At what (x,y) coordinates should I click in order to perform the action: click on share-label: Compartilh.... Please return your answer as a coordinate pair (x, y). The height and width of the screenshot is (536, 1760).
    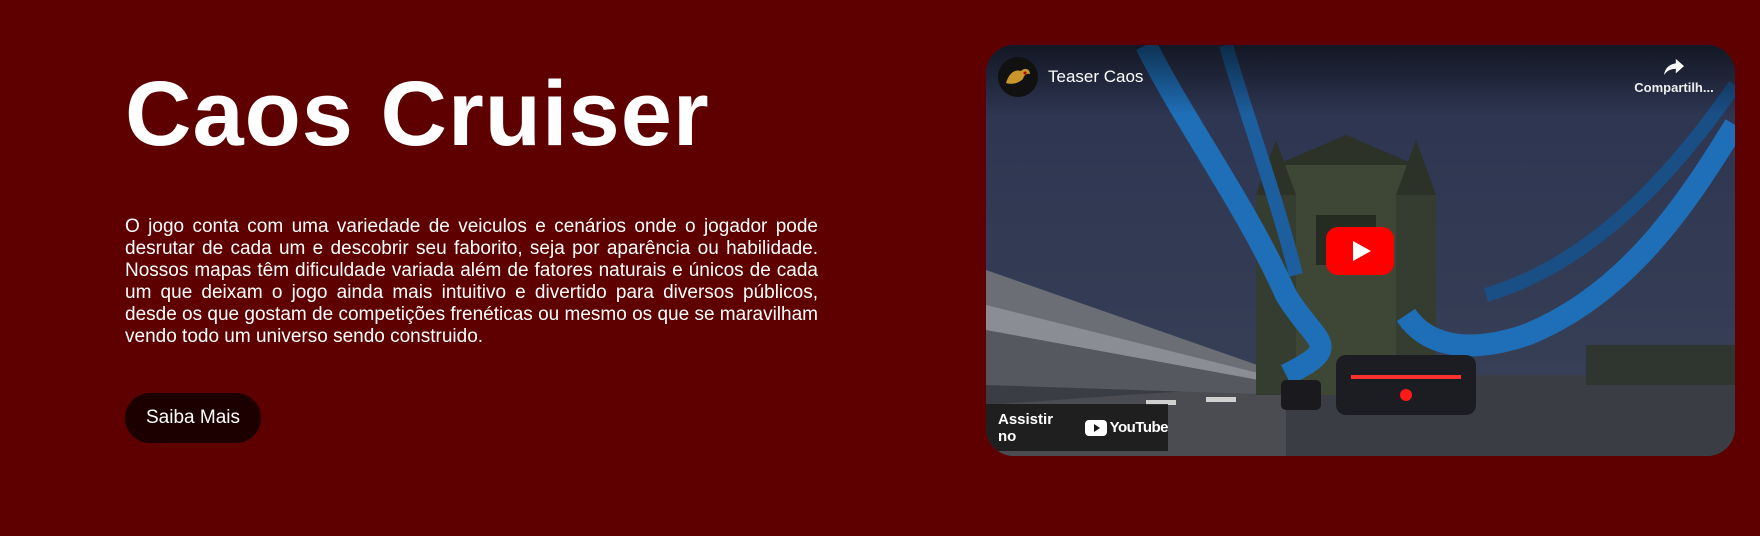
    Looking at the image, I should click on (1674, 87).